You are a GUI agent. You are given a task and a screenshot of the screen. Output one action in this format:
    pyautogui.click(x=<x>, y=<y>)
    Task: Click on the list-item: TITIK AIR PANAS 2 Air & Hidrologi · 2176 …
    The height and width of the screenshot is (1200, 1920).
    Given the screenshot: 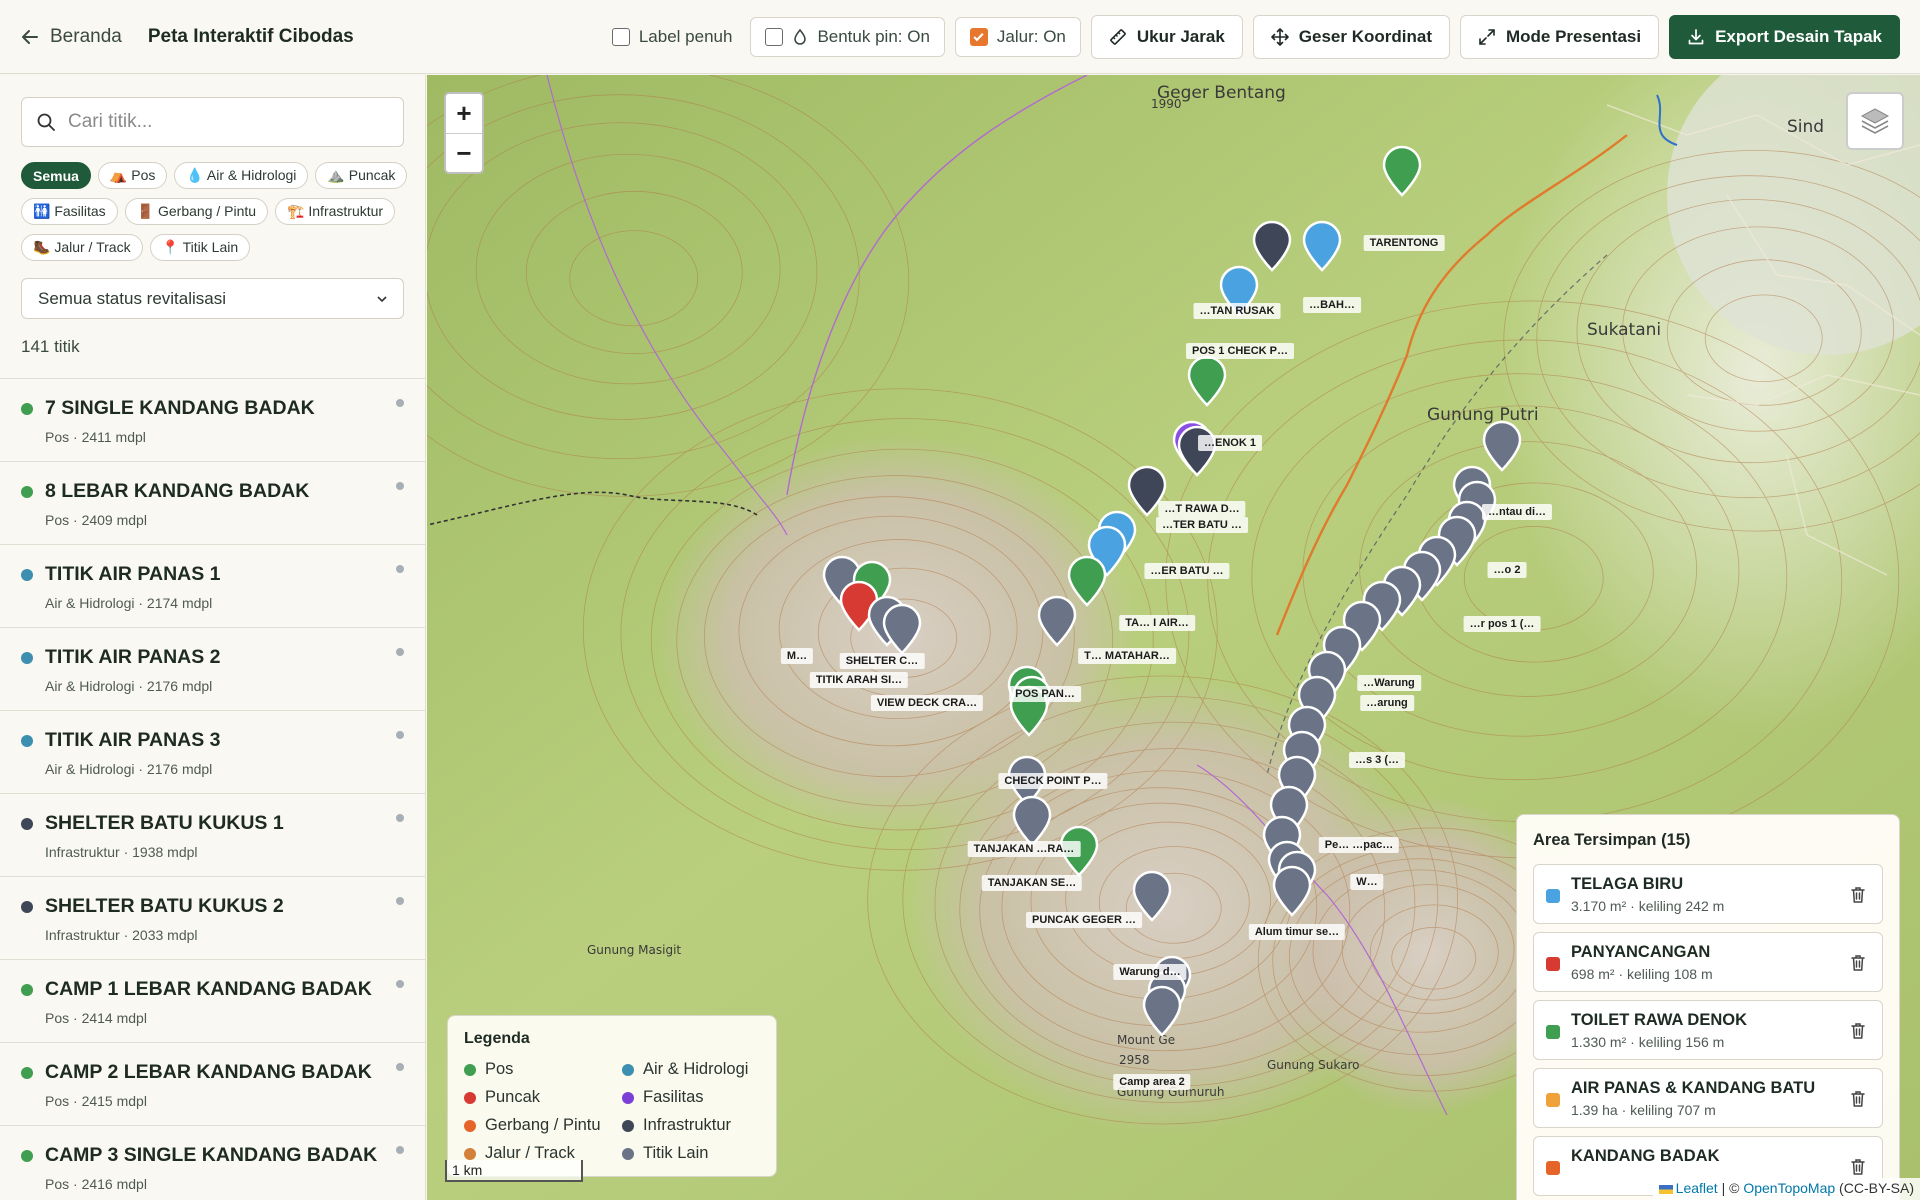 What is the action you would take?
    pyautogui.click(x=212, y=669)
    